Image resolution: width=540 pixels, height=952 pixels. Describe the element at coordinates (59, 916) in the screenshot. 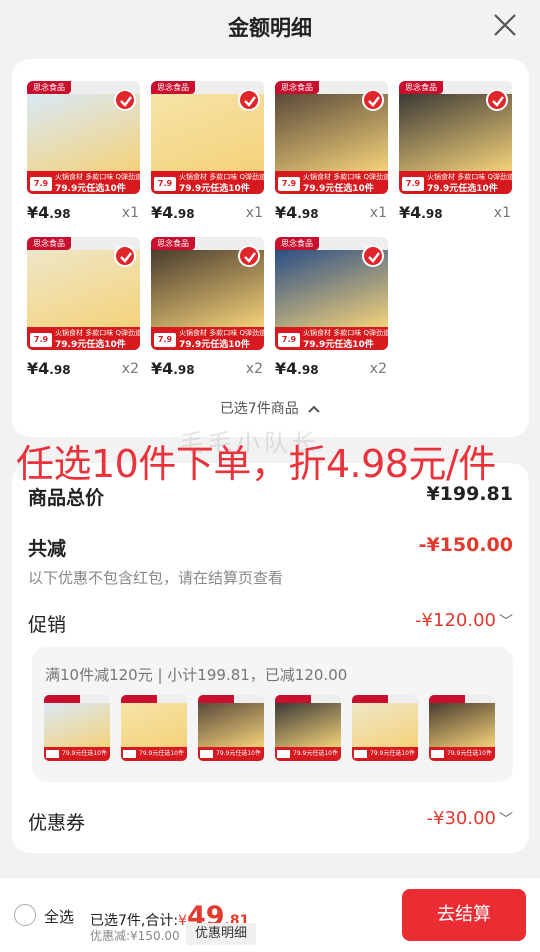

I see `select-all-label: 全选` at that location.